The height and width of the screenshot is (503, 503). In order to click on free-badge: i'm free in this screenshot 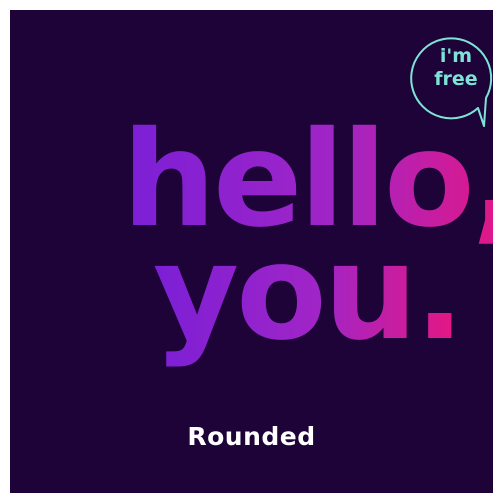, I will do `click(451, 77)`.